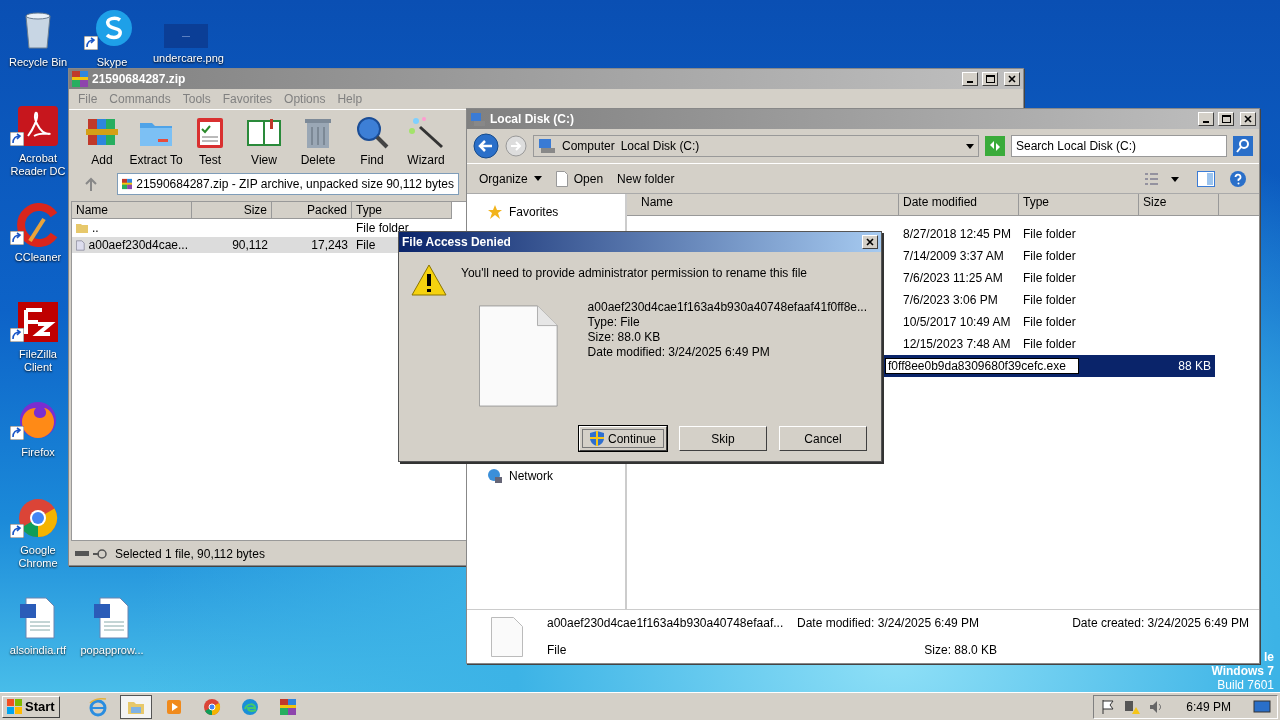 This screenshot has width=1280, height=720. I want to click on breadcrumb-item: Computer, so click(588, 146).